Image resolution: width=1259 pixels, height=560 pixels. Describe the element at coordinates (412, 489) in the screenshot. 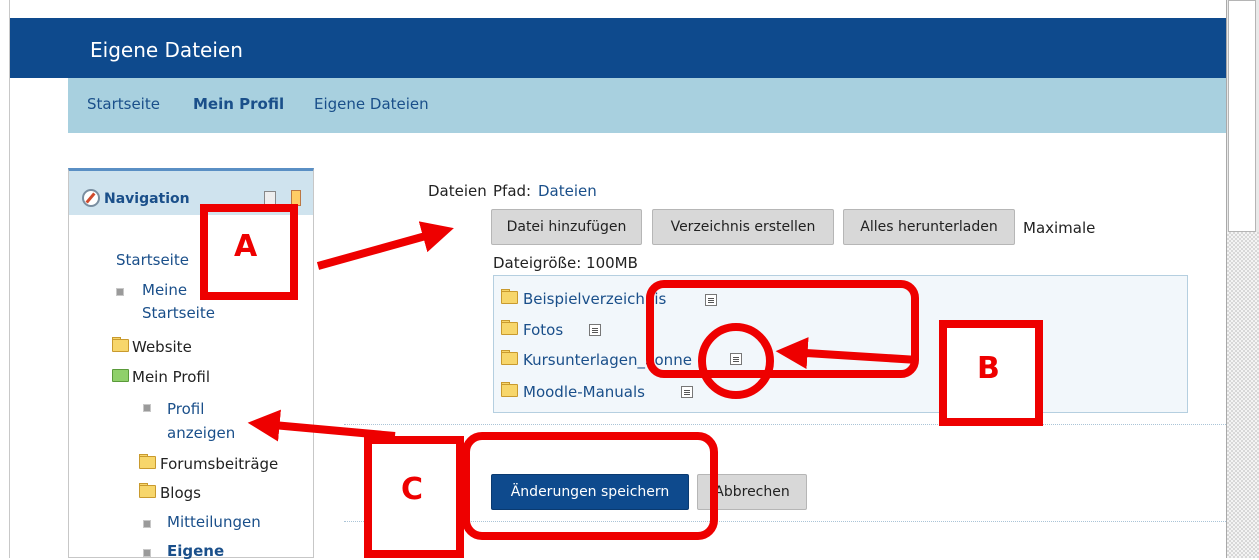

I see `annotation-label-c: C` at that location.